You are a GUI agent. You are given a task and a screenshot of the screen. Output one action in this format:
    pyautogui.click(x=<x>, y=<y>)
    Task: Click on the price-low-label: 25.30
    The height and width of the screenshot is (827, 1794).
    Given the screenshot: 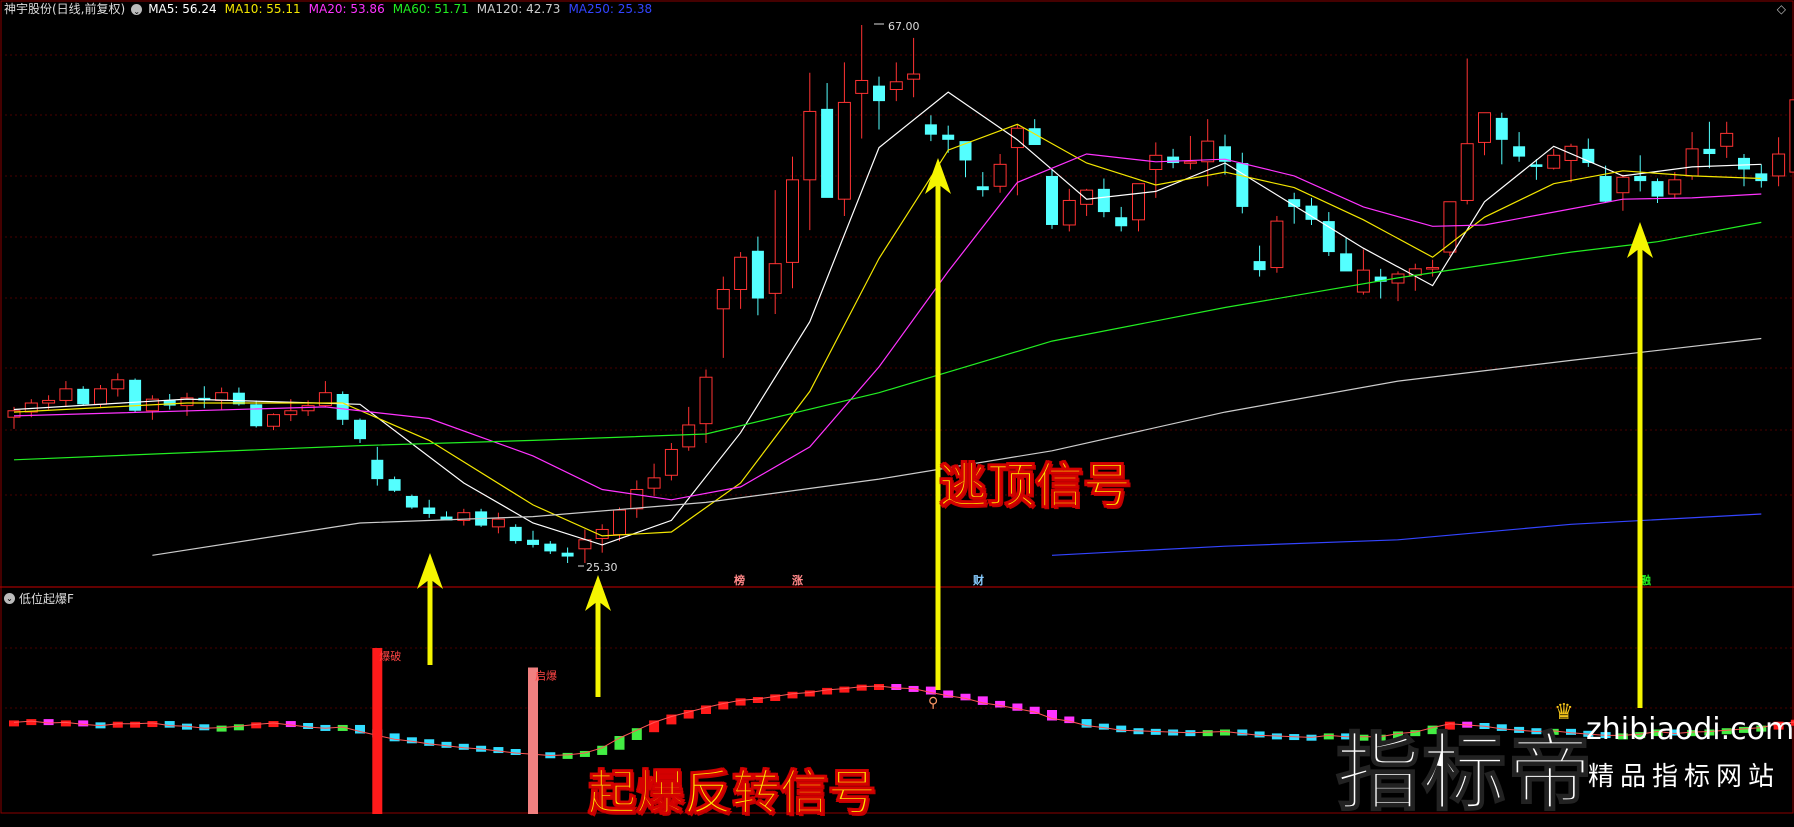 What is the action you would take?
    pyautogui.click(x=602, y=567)
    